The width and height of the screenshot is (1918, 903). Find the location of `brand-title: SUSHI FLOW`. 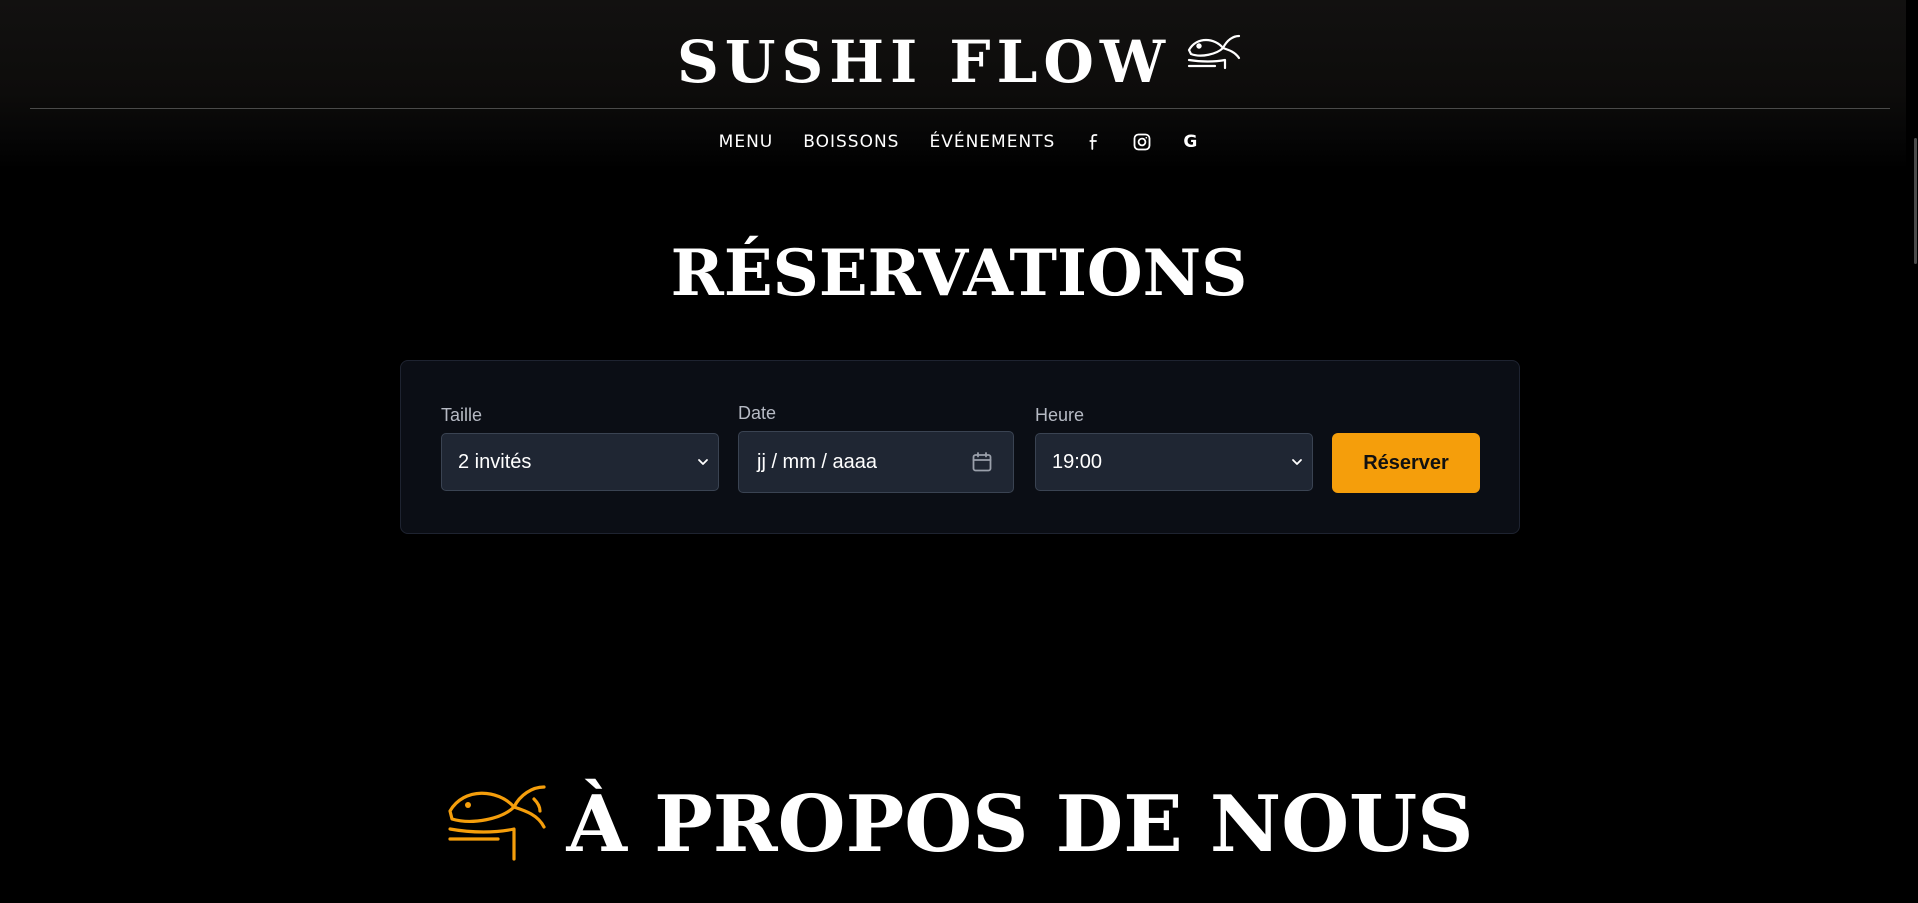

brand-title: SUSHI FLOW is located at coordinates (924, 62).